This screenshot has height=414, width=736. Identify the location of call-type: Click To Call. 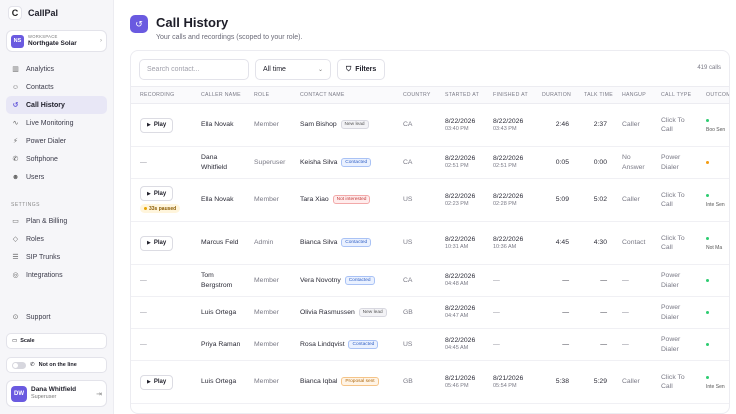
(674, 382).